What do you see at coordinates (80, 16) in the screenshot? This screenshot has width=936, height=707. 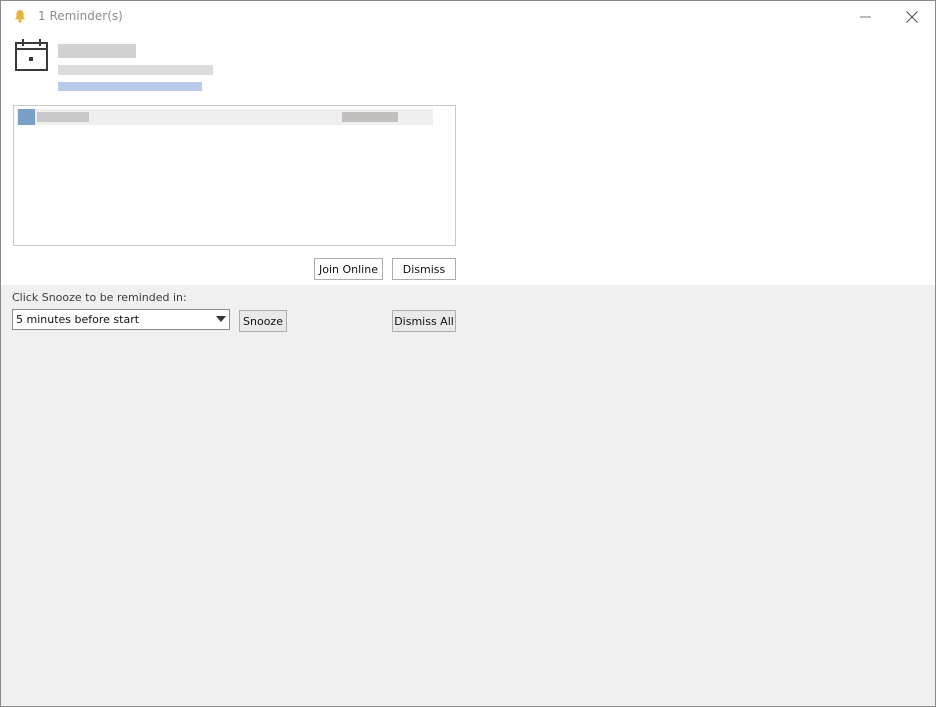 I see `window-title: 1 Reminder(s)` at bounding box center [80, 16].